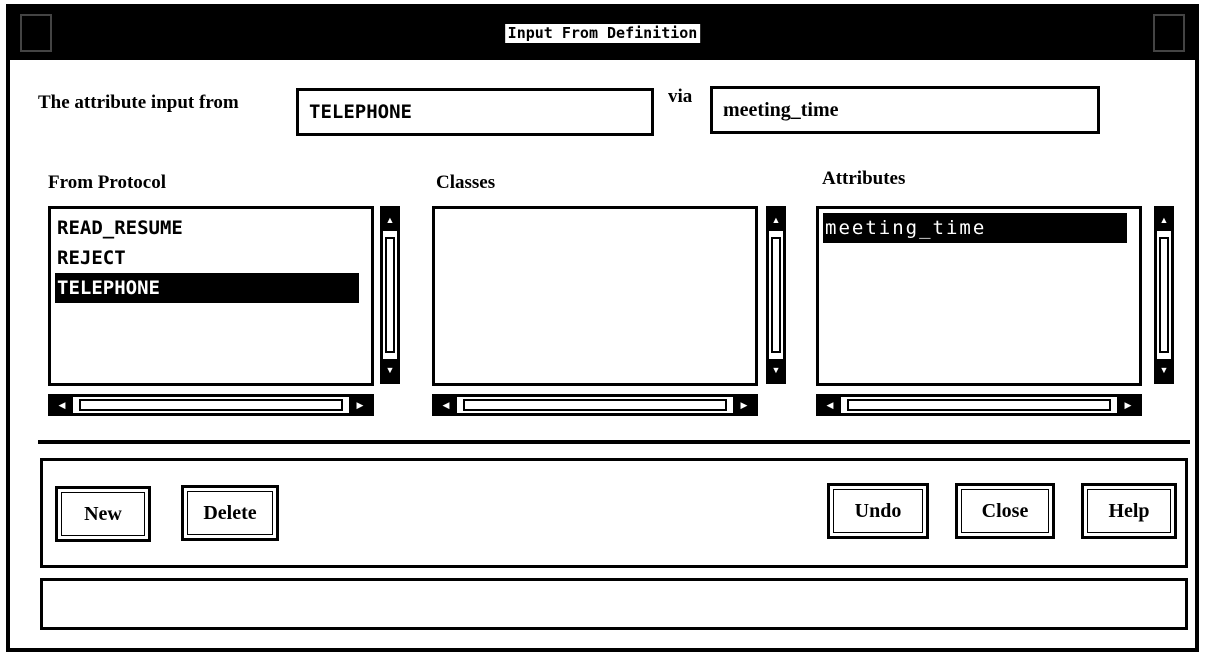 The image size is (1209, 660). I want to click on via-label: via, so click(680, 96).